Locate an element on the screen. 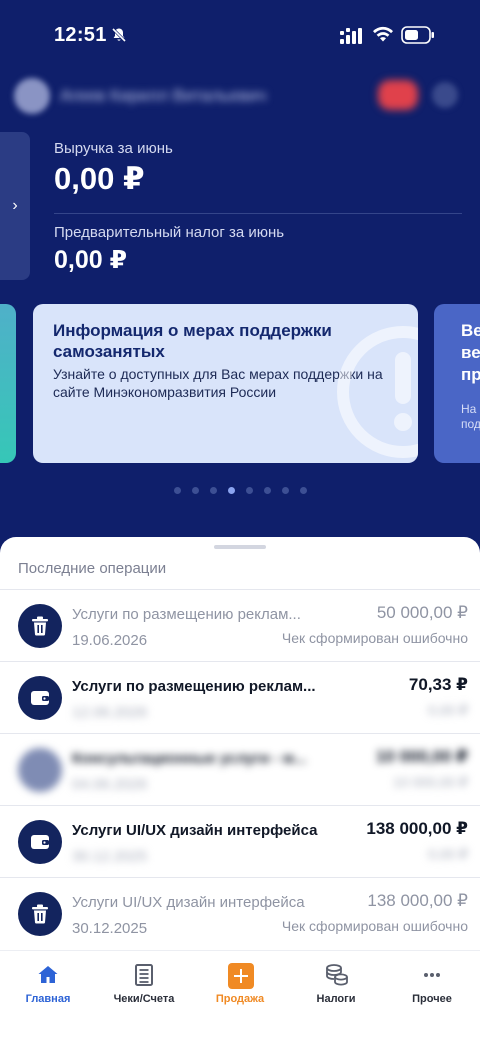 The image size is (480, 1043). profile-name: Агеев Кирилл Витальевич is located at coordinates (163, 96).